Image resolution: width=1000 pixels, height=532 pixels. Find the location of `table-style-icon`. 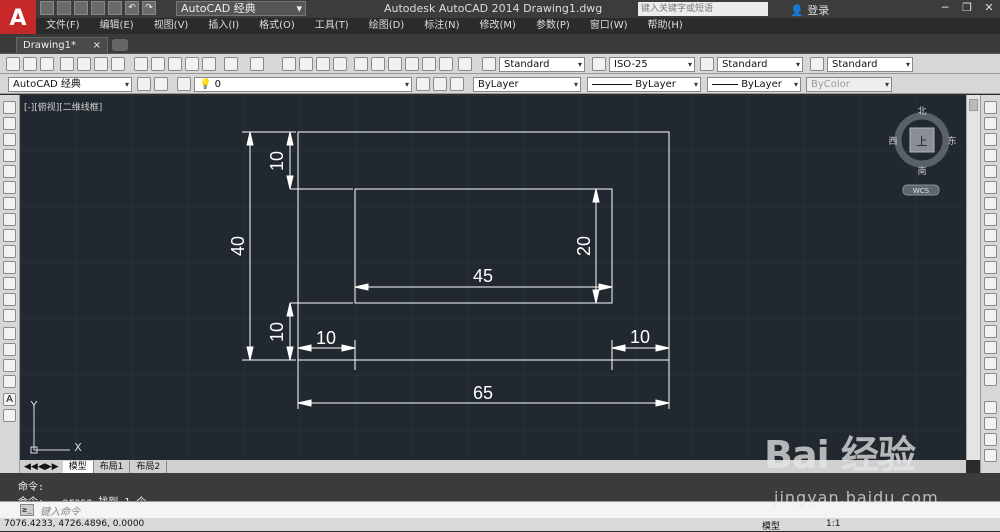

table-style-icon is located at coordinates (707, 64).